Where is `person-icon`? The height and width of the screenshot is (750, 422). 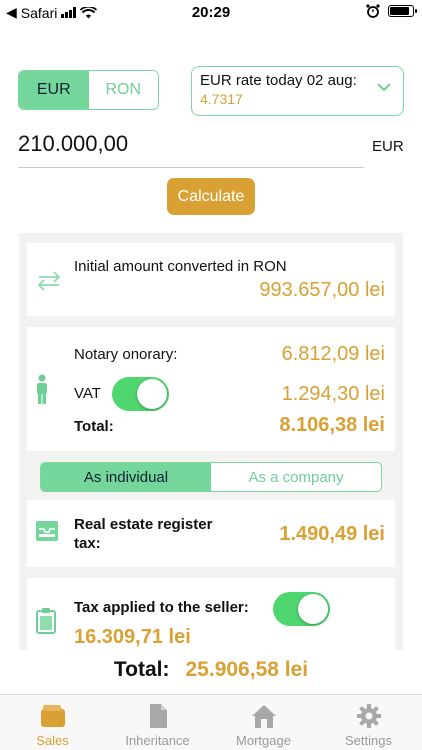 person-icon is located at coordinates (42, 389).